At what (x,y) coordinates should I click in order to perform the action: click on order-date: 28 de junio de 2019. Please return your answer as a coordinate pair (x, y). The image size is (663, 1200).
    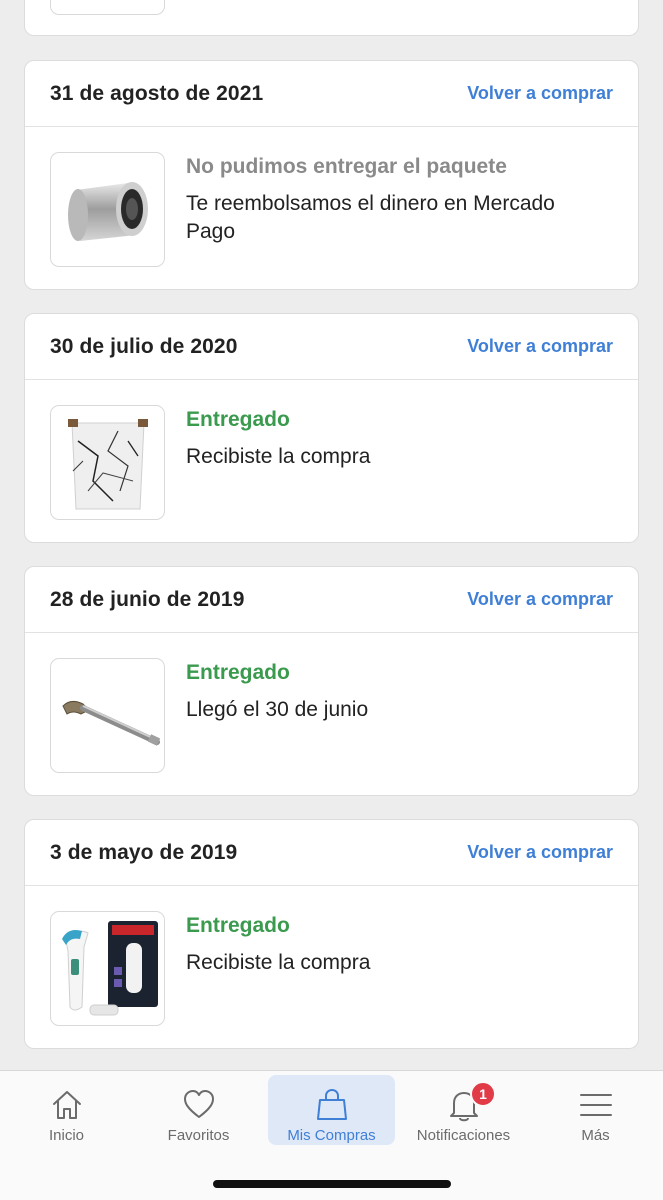
    Looking at the image, I should click on (147, 599).